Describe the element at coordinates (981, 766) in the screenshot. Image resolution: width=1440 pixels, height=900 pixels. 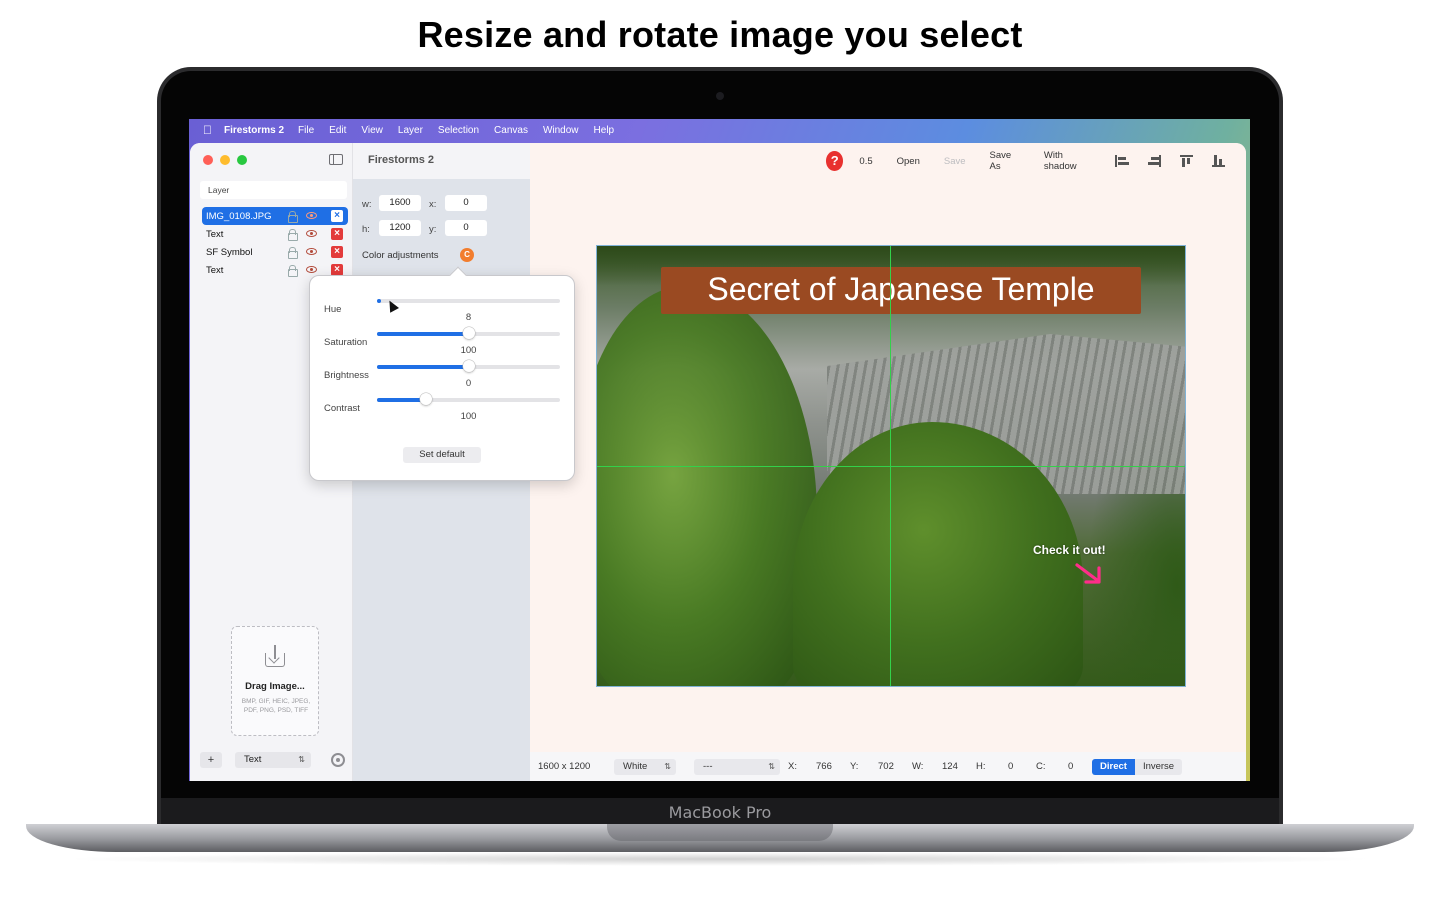
I see `h-readout-label: H:` at that location.